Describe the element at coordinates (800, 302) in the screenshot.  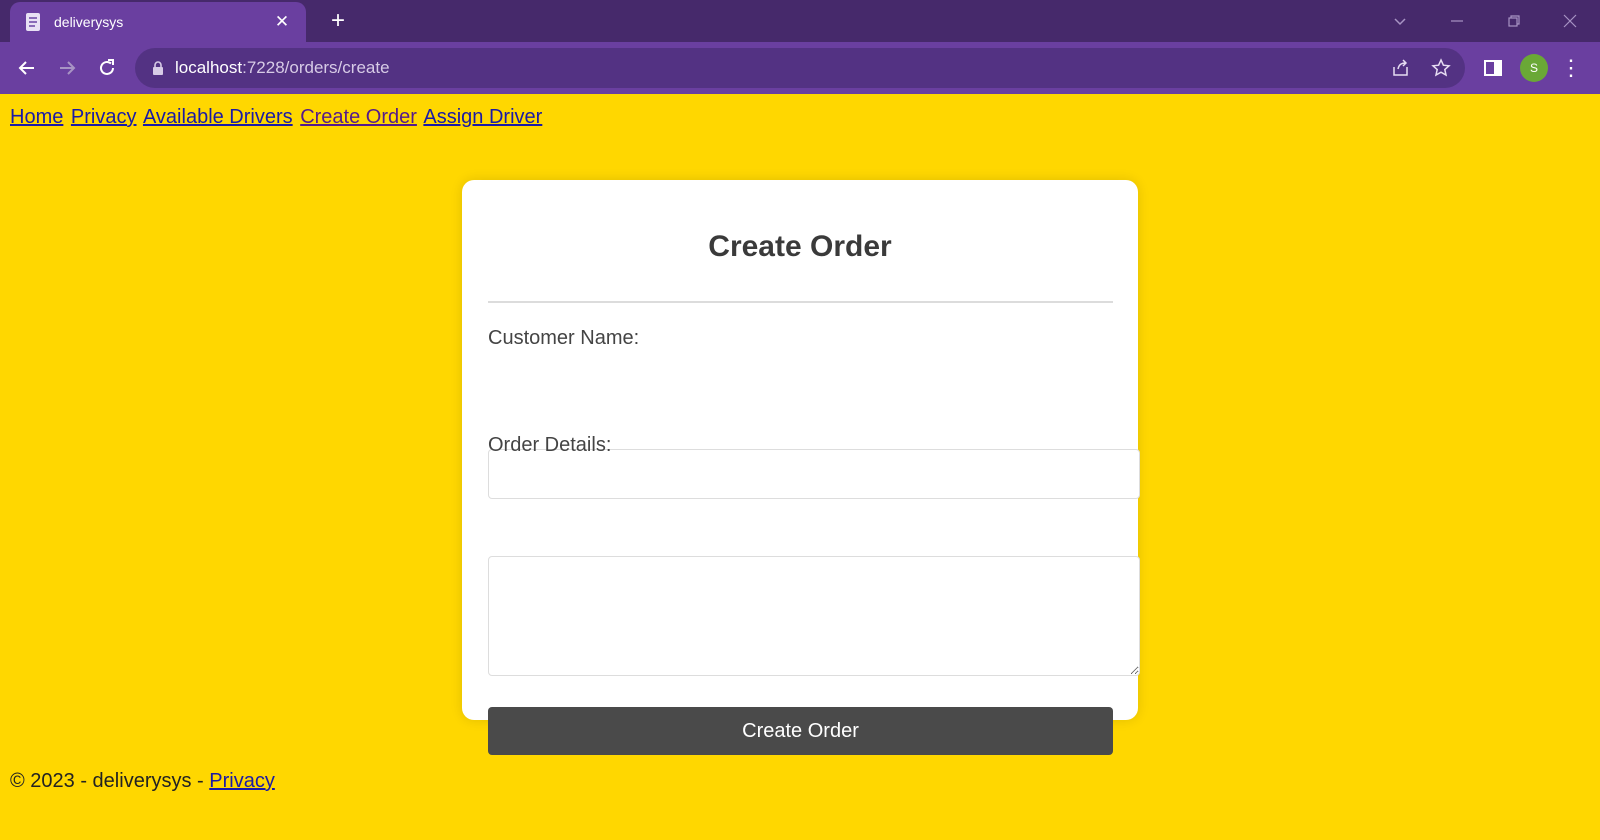
I see `divider` at that location.